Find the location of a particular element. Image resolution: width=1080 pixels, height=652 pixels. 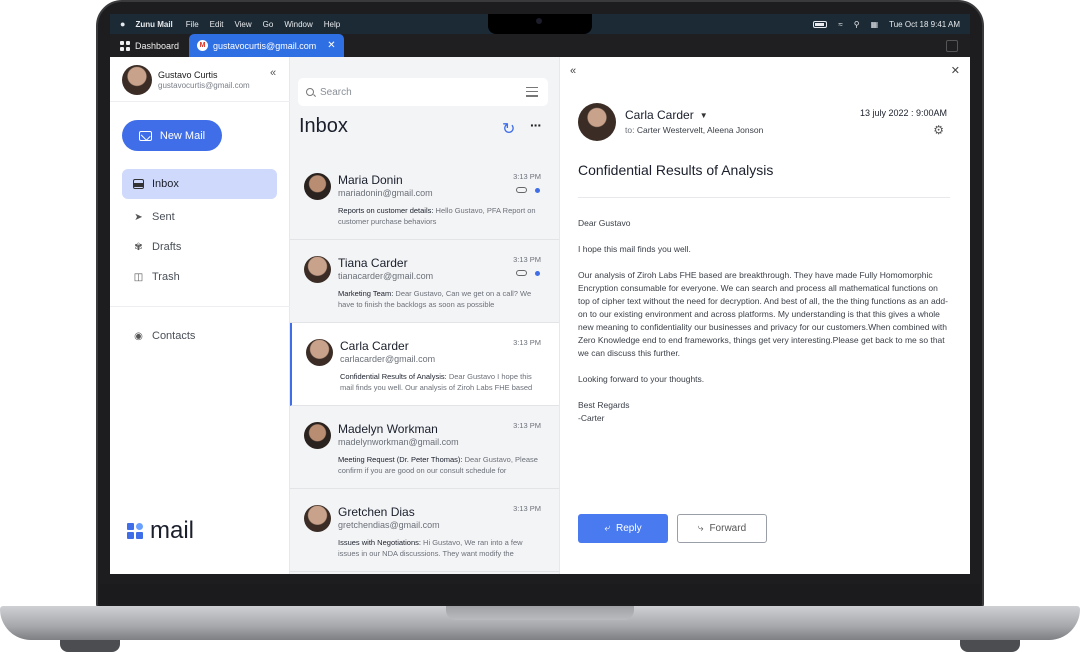

search-input: Search is located at coordinates (423, 92).